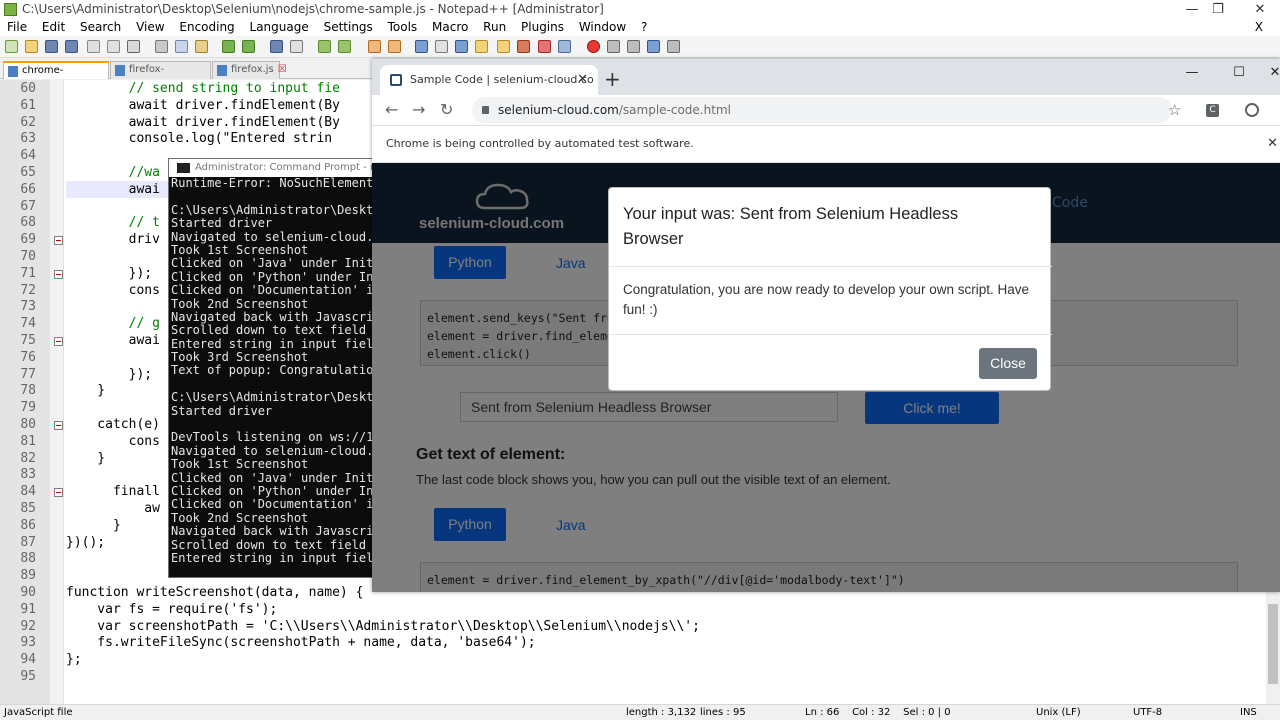  Describe the element at coordinates (11, 46) in the screenshot. I see `new-file-icon` at that location.